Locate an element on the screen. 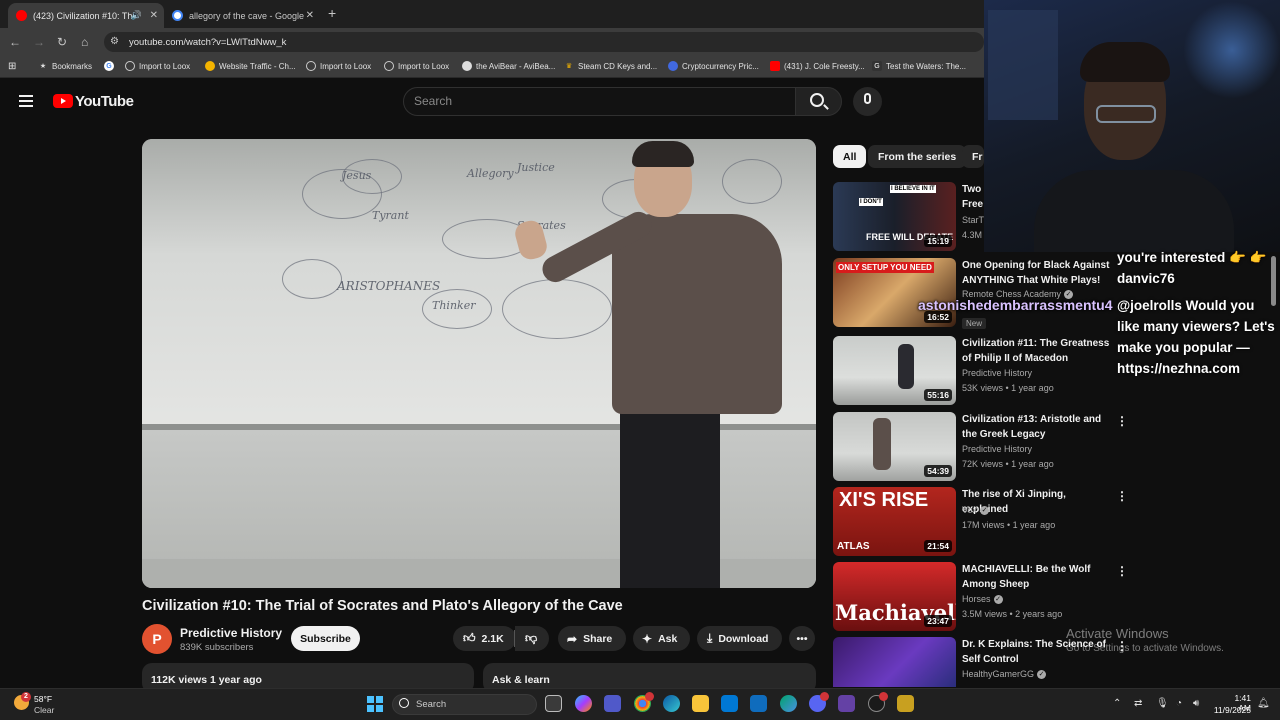 This screenshot has width=1280, height=720. store-icon is located at coordinates (729, 703).